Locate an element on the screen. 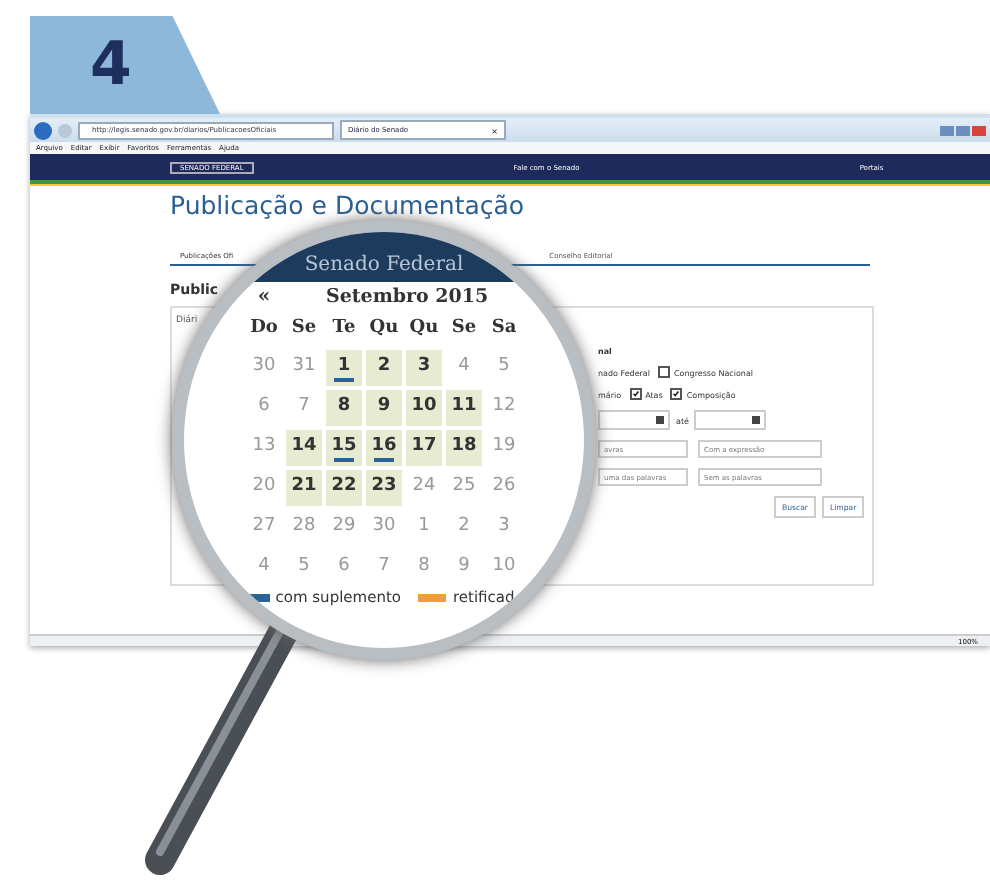 The width and height of the screenshot is (990, 888). back-button is located at coordinates (43, 130).